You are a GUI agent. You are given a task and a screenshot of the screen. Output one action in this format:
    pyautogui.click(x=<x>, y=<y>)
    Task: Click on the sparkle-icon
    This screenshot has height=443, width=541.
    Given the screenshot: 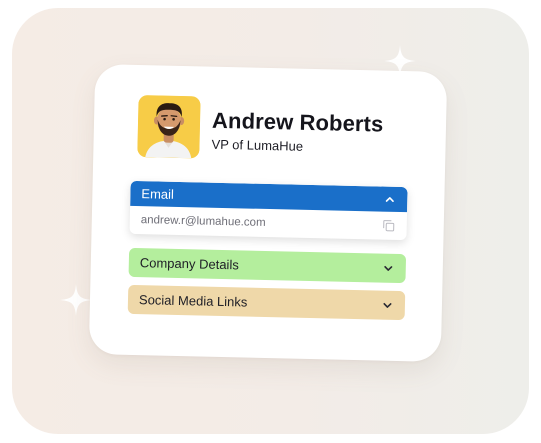 What is the action you would take?
    pyautogui.click(x=76, y=300)
    